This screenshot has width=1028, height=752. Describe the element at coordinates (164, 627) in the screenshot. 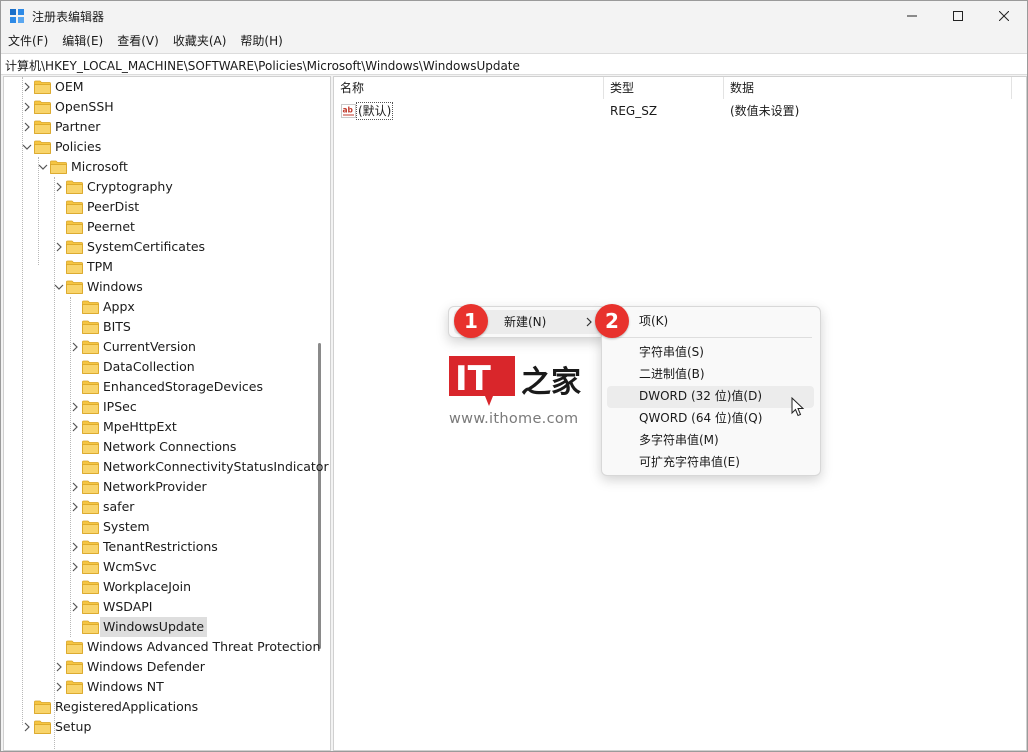

I see `tree-item: WindowsUpdate` at that location.